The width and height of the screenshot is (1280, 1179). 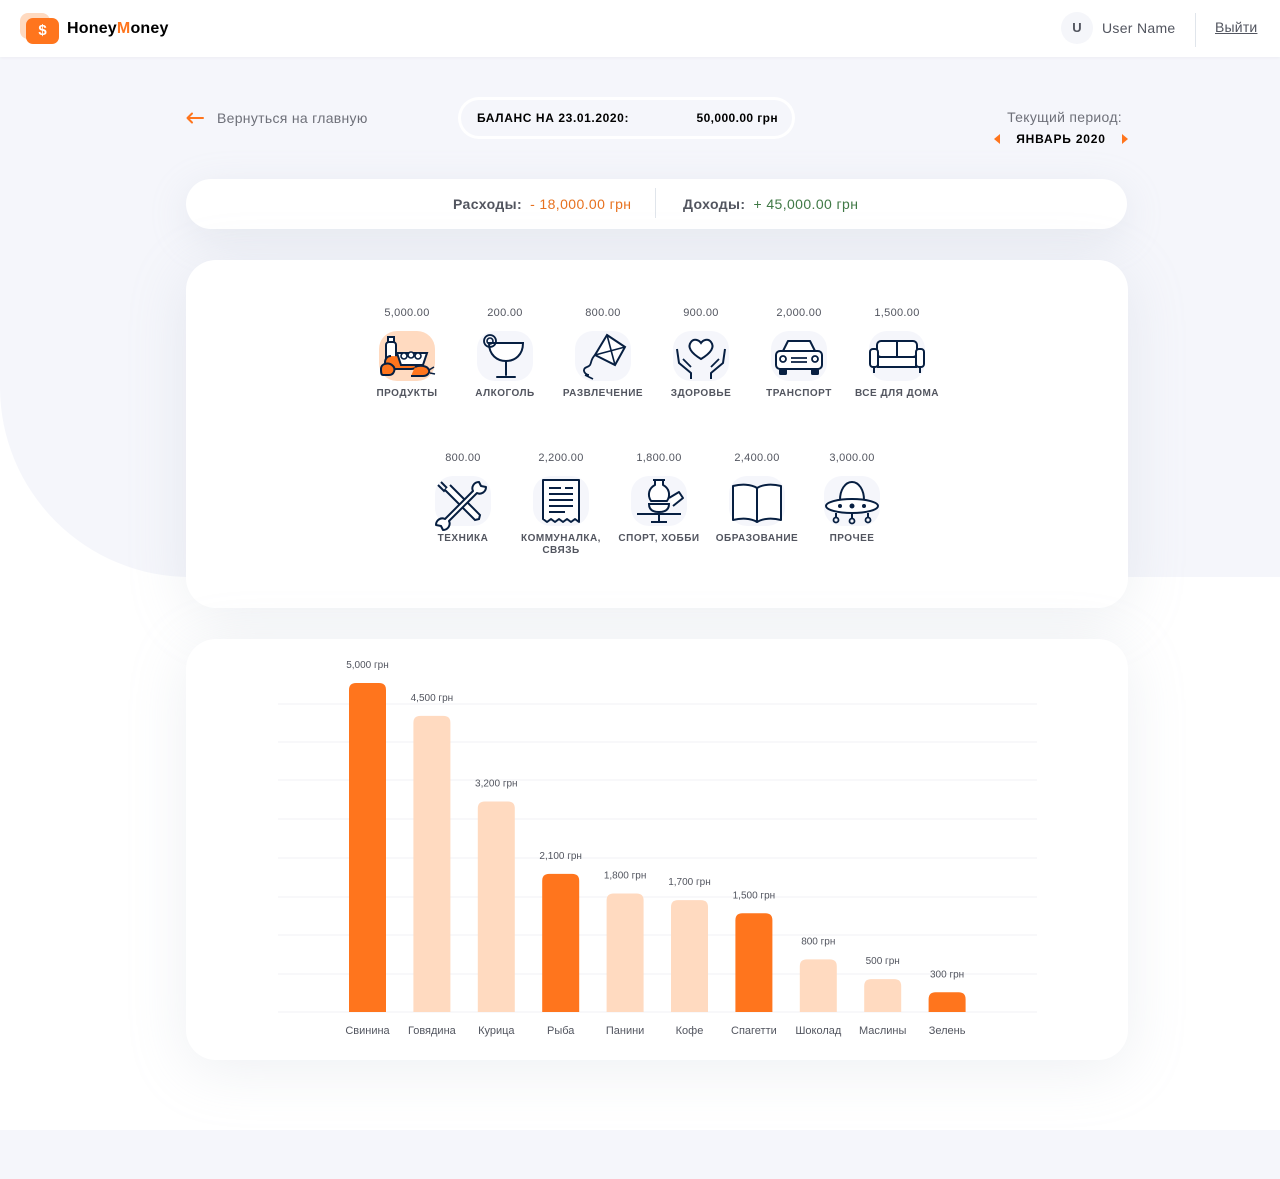 I want to click on category-tile: 800.00 РАЗВЛЕЧЕНИЕ, so click(x=603, y=353).